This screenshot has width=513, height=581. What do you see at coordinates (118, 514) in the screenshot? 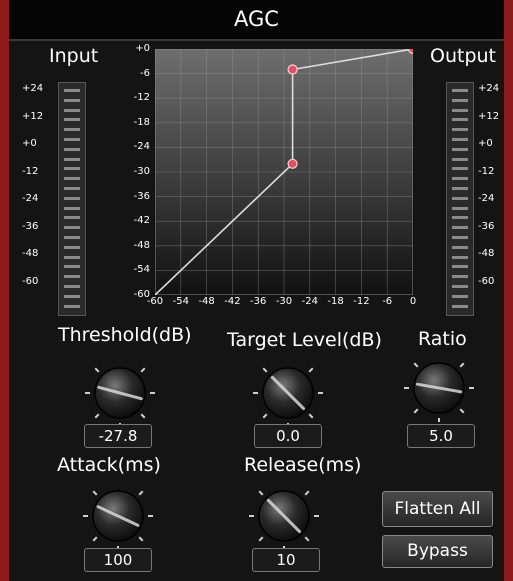
I see `attack-knob` at bounding box center [118, 514].